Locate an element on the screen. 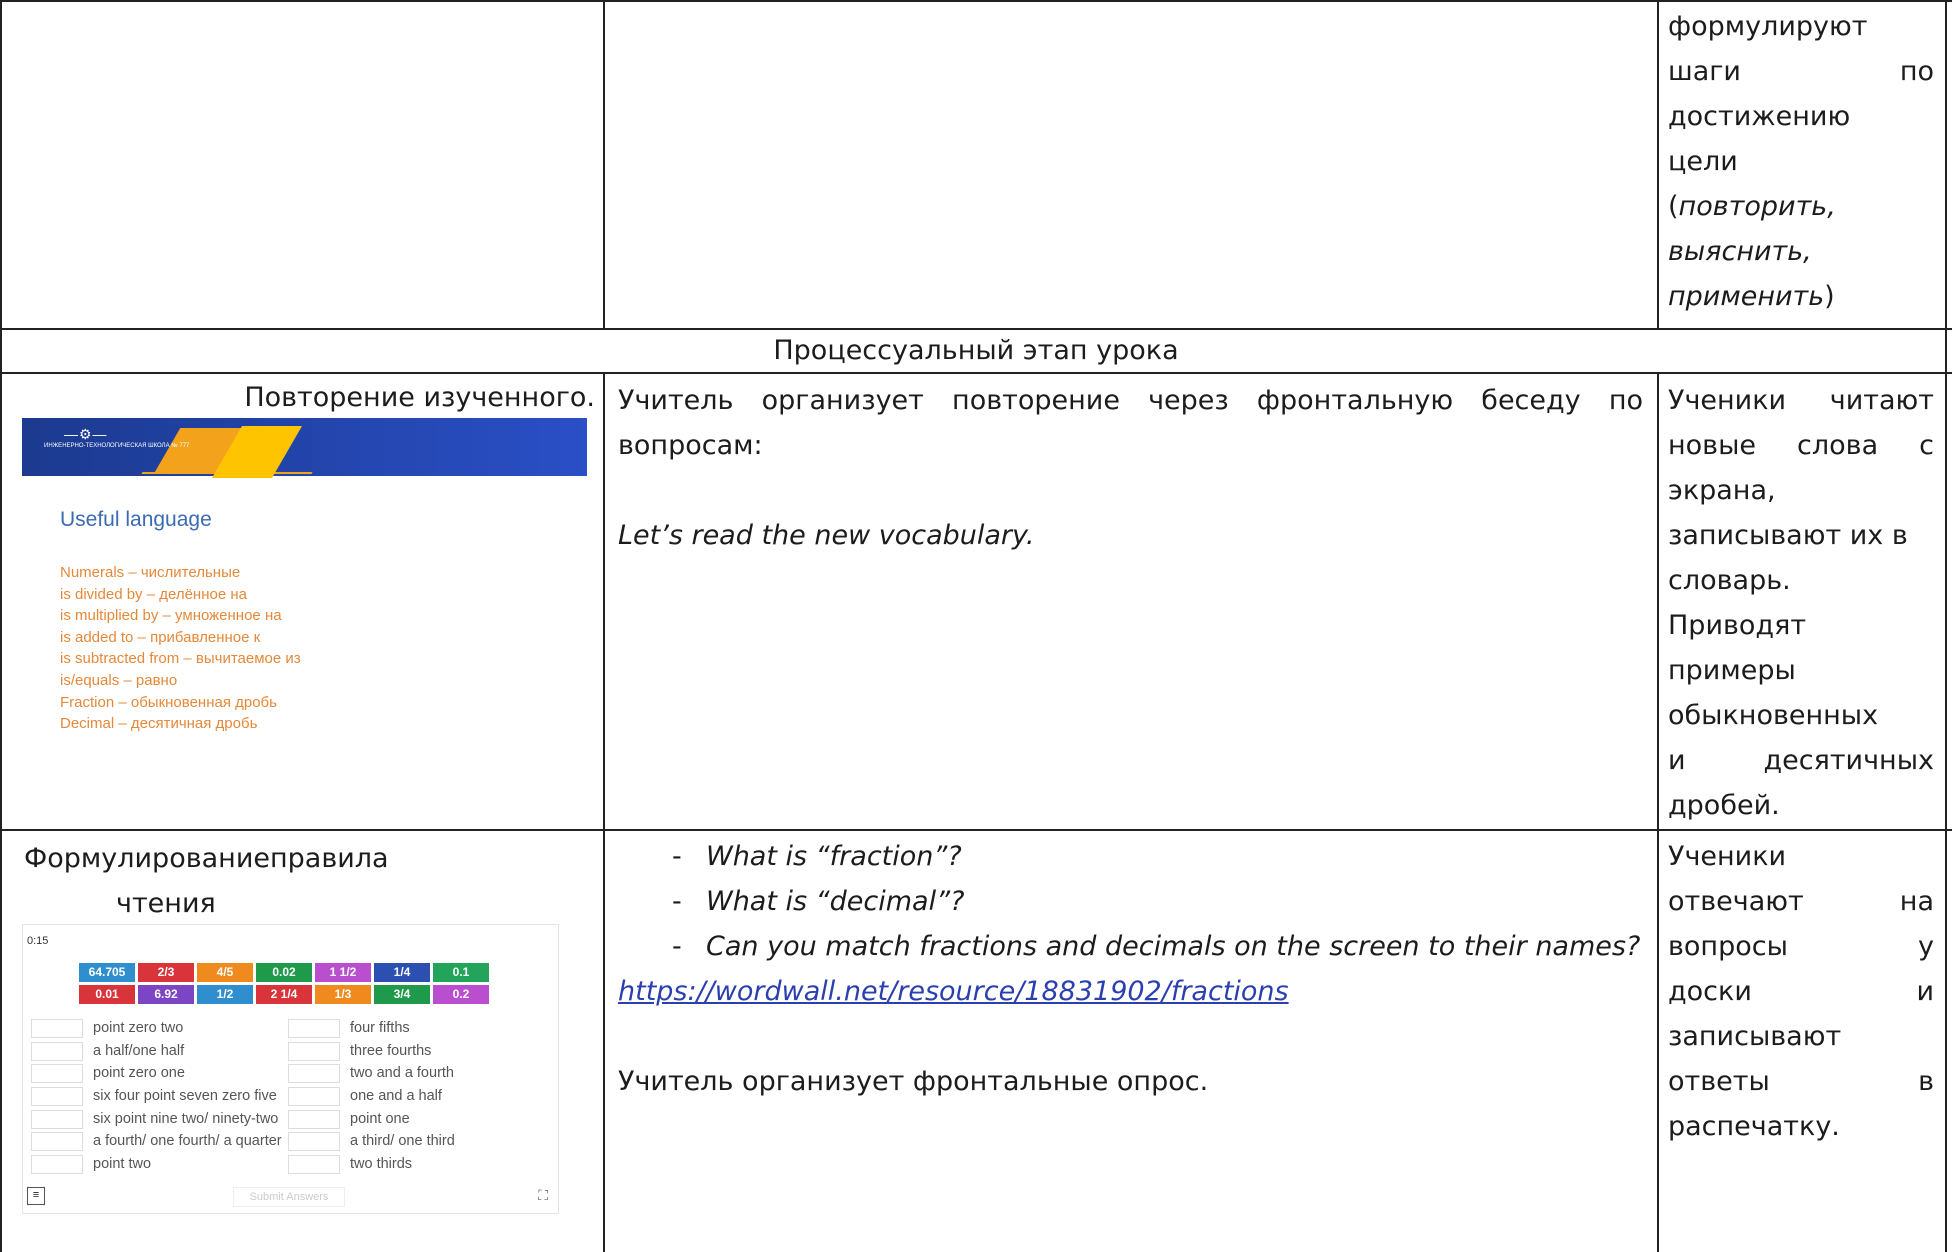 This screenshot has height=1252, width=1952. text-line: формулируют is located at coordinates (1768, 26).